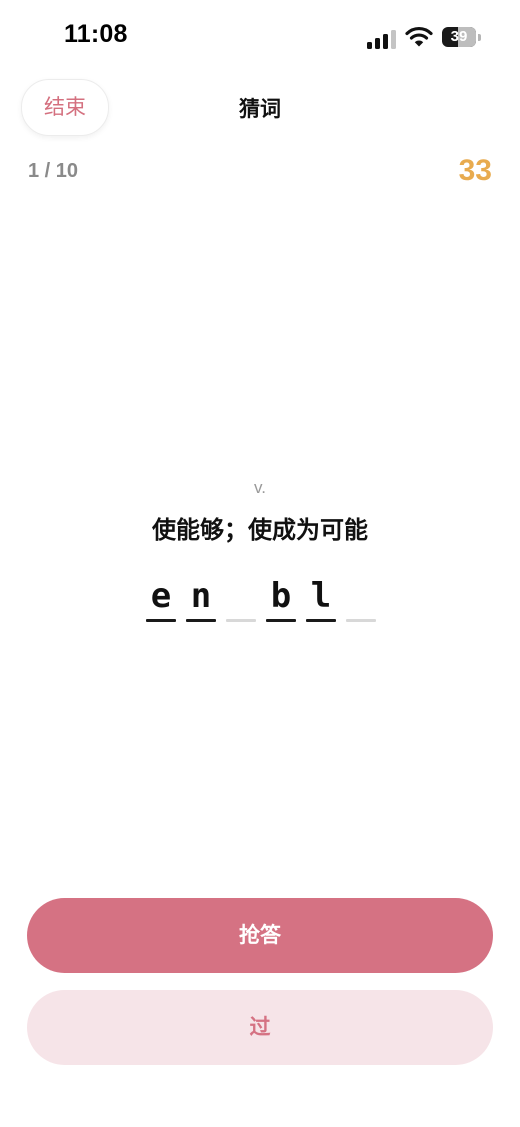 The width and height of the screenshot is (520, 1127). What do you see at coordinates (261, 600) in the screenshot?
I see `letter-slots: e n b l` at bounding box center [261, 600].